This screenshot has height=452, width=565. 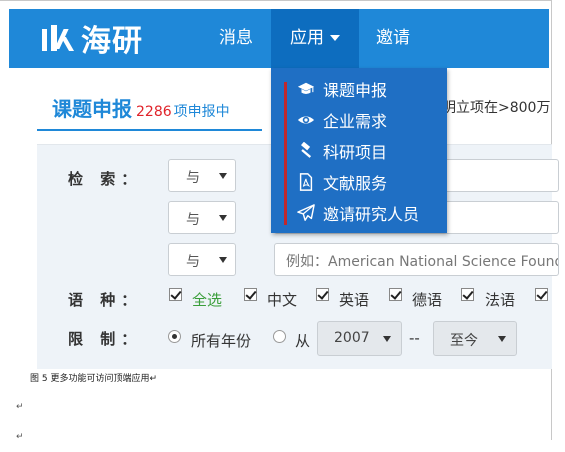 I want to click on checkbox-select-all, so click(x=175, y=294).